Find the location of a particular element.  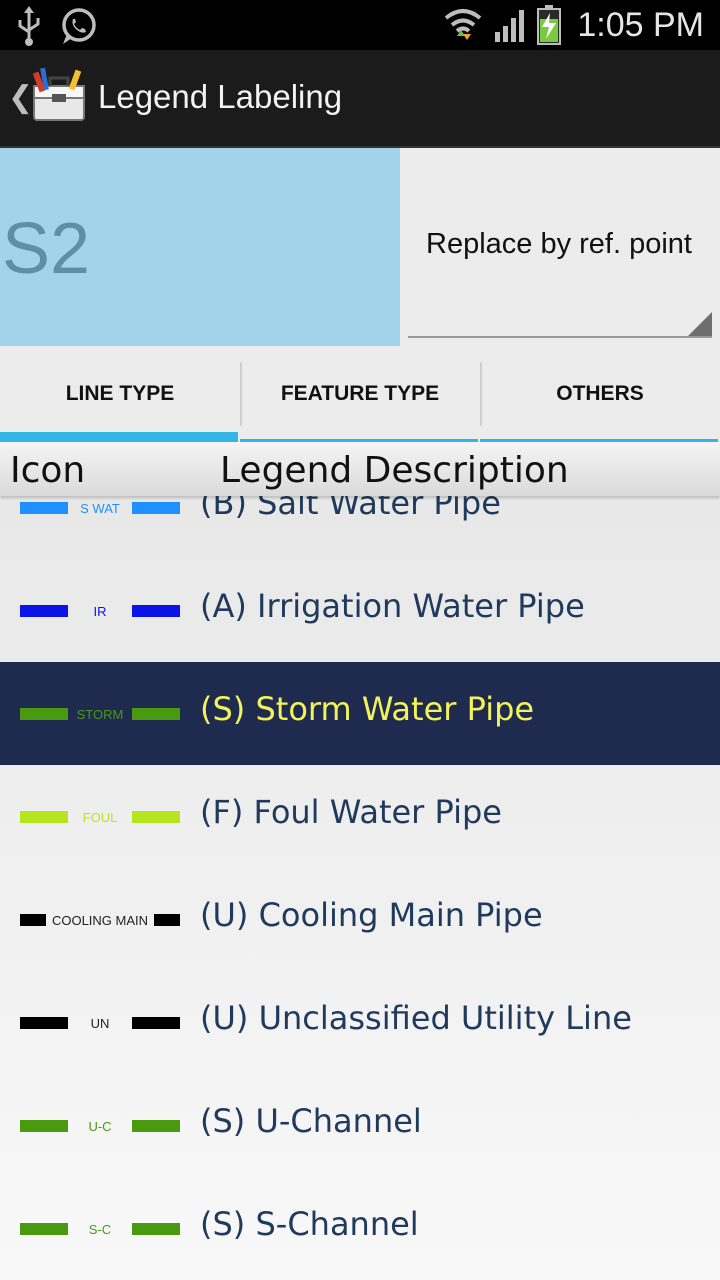

tab-bar: LINE TYPE FEATURE TYPE OTHERS is located at coordinates (360, 394).